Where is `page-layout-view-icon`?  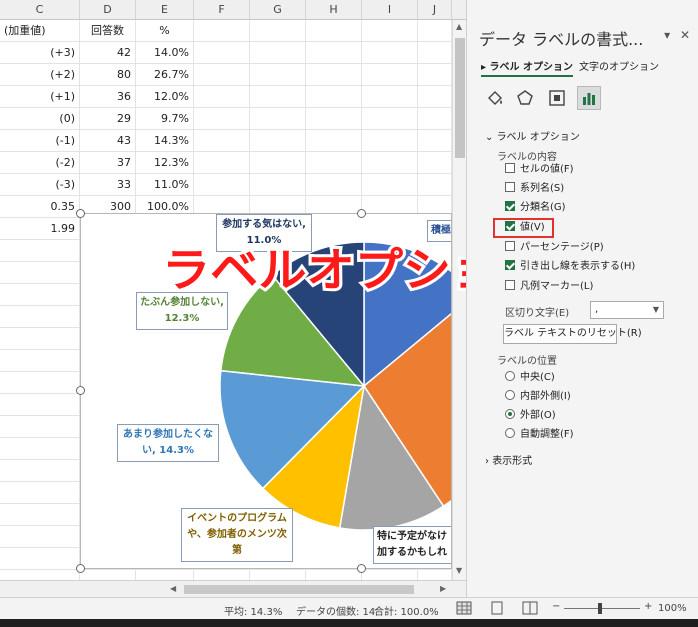
page-layout-view-icon is located at coordinates (497, 609).